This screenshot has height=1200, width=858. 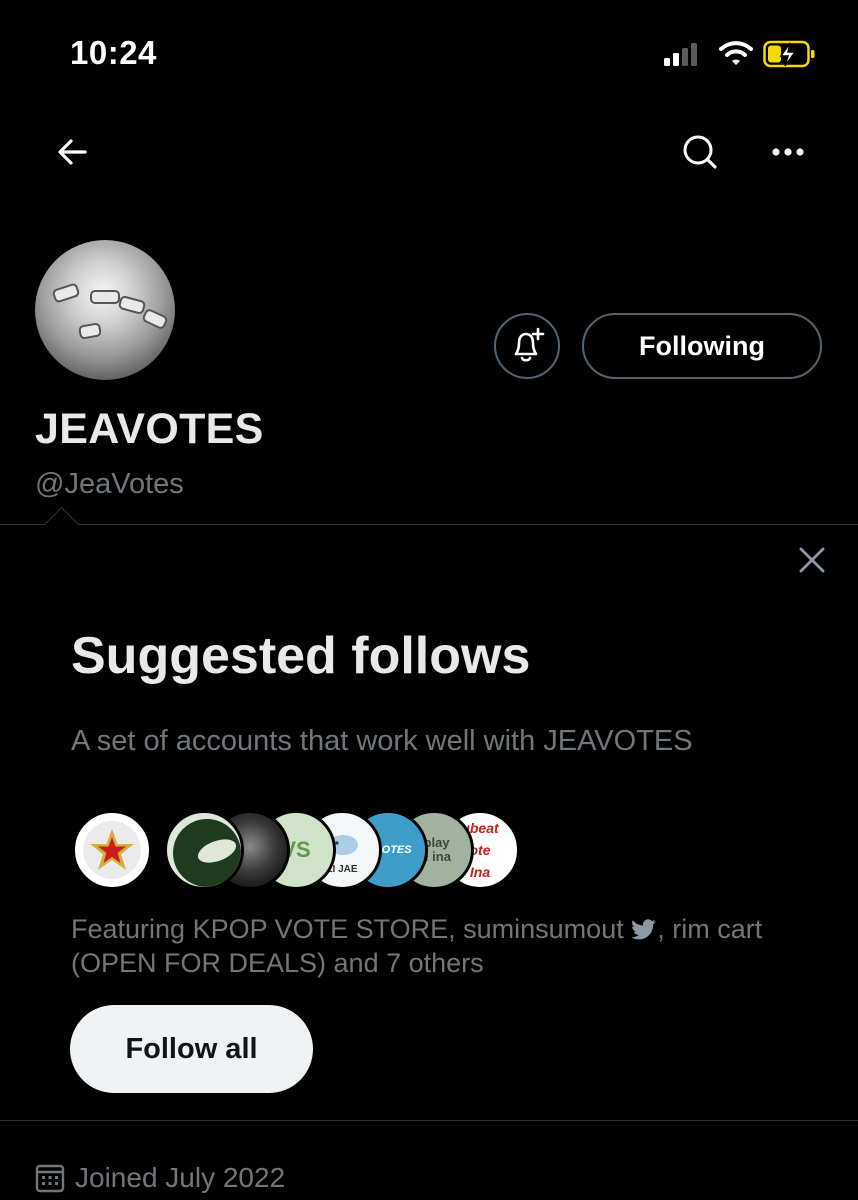 What do you see at coordinates (788, 152) in the screenshot?
I see `more-icon` at bounding box center [788, 152].